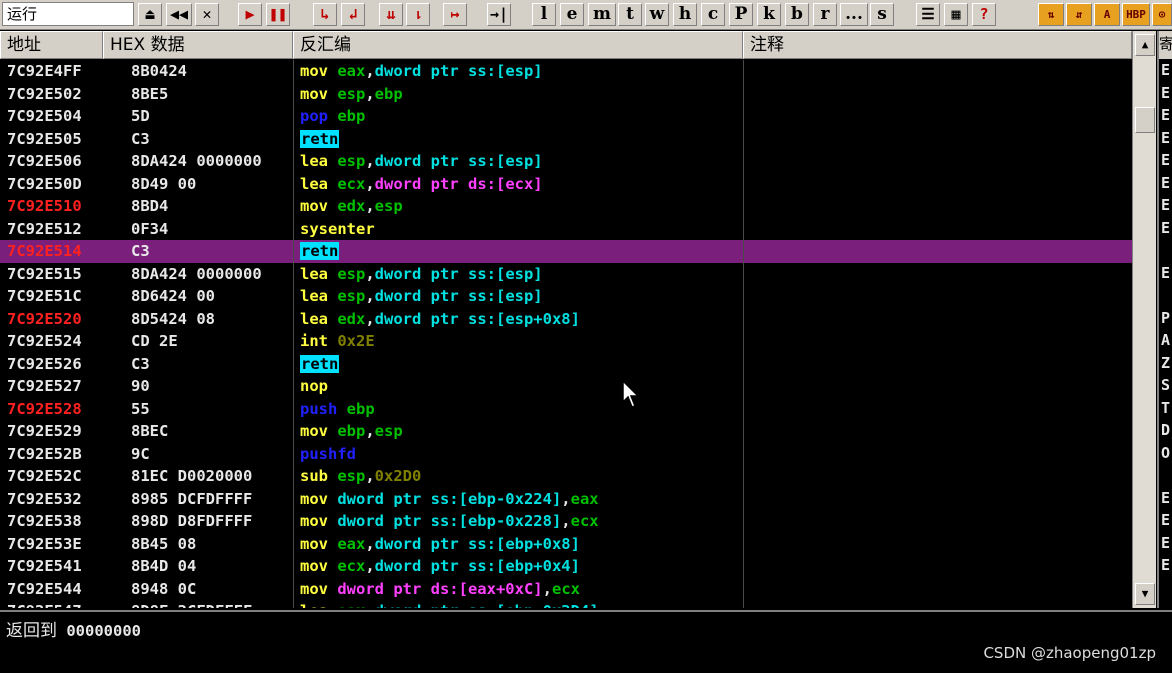 Image resolution: width=1172 pixels, height=673 pixels. Describe the element at coordinates (1136, 14) in the screenshot. I see `toolbar-button-30: HBP` at that location.